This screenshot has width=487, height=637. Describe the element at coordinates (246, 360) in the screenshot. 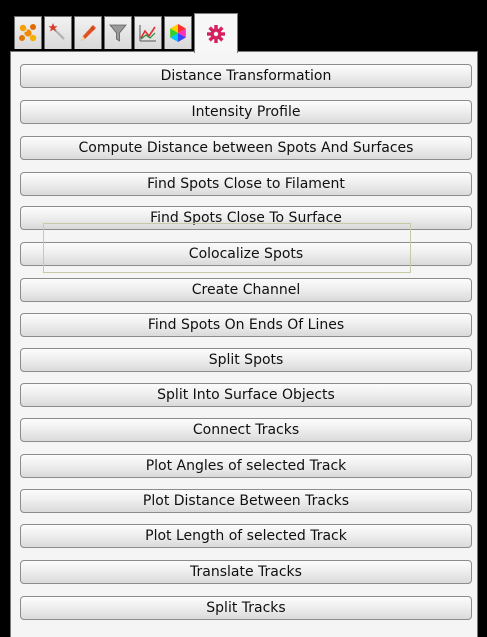

I see `split-spots-button: Split Spots` at that location.